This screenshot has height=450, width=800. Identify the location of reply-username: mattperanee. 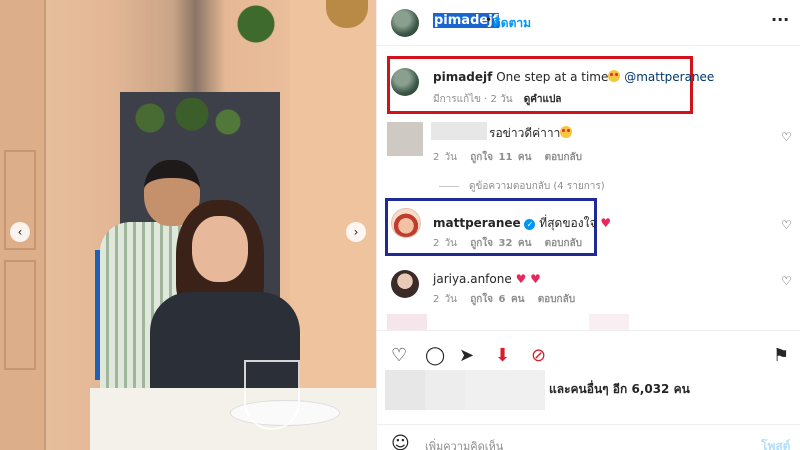
(477, 223).